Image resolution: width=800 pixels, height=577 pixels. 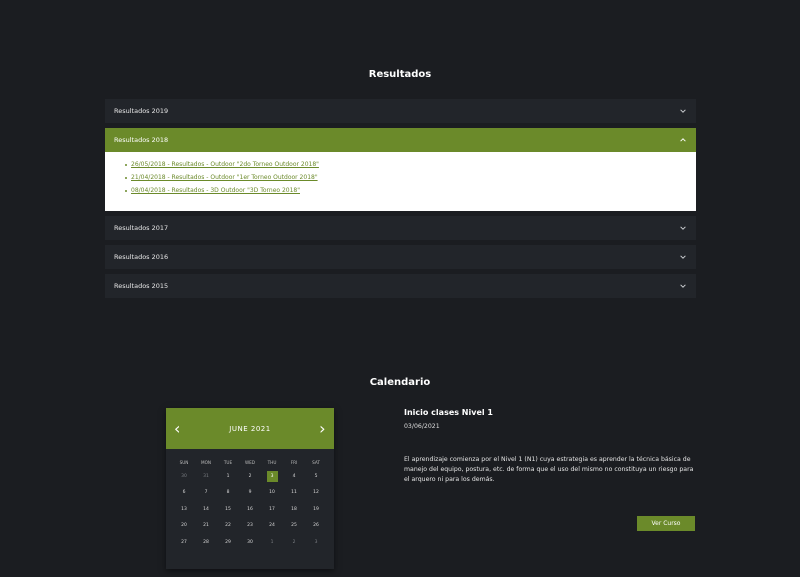 I want to click on accordion-label: Resultados 2019, so click(x=141, y=111).